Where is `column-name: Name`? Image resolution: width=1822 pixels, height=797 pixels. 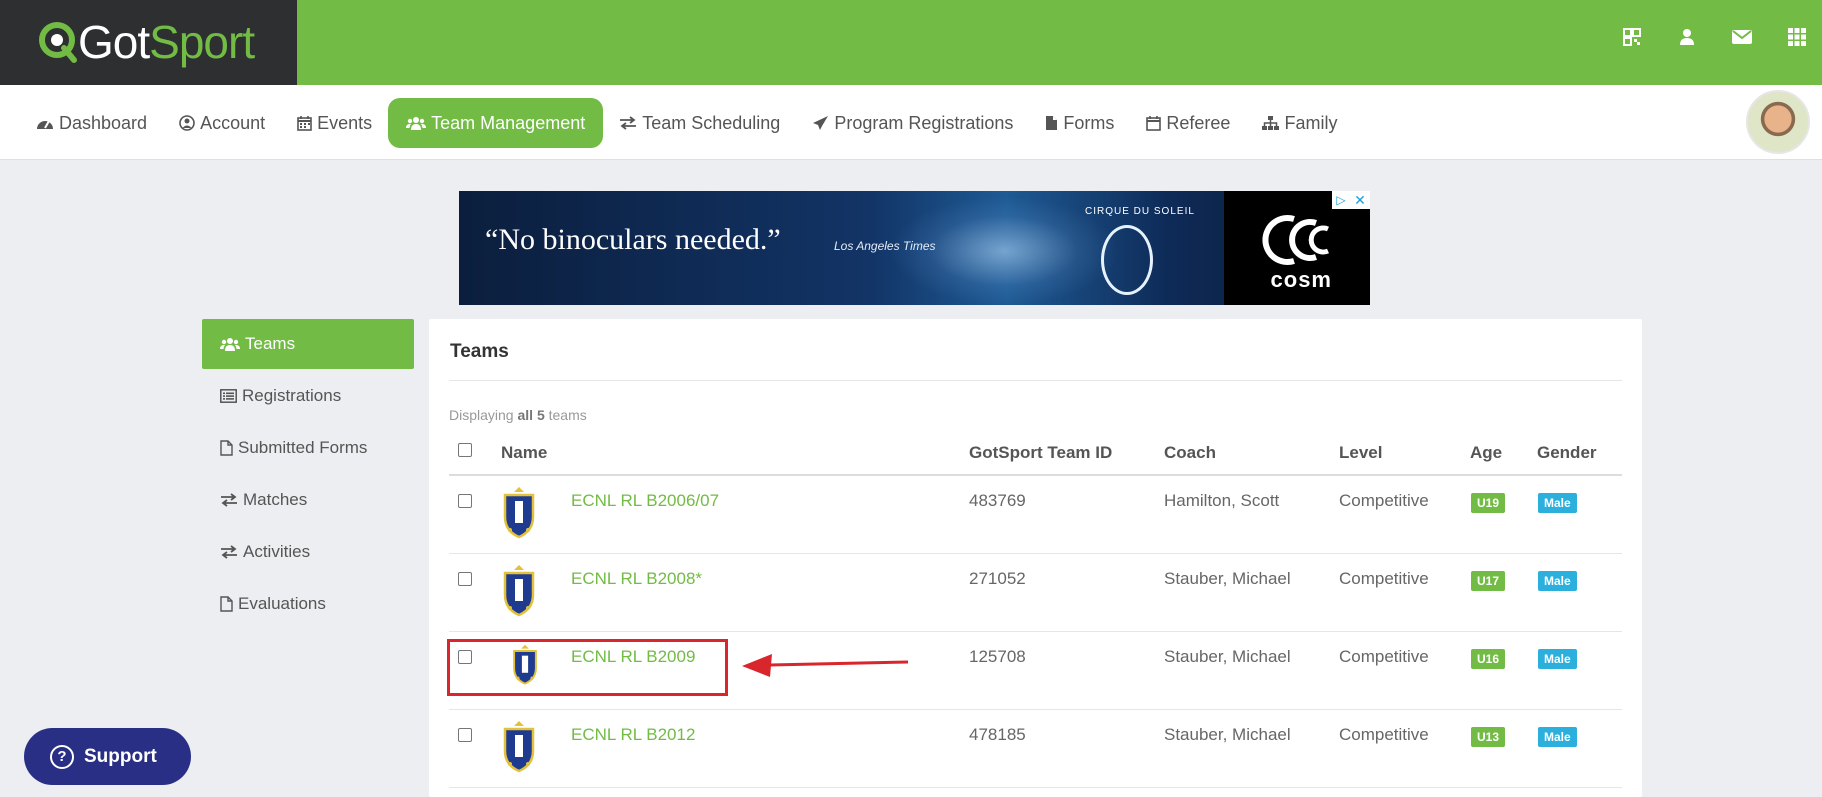 column-name: Name is located at coordinates (524, 453).